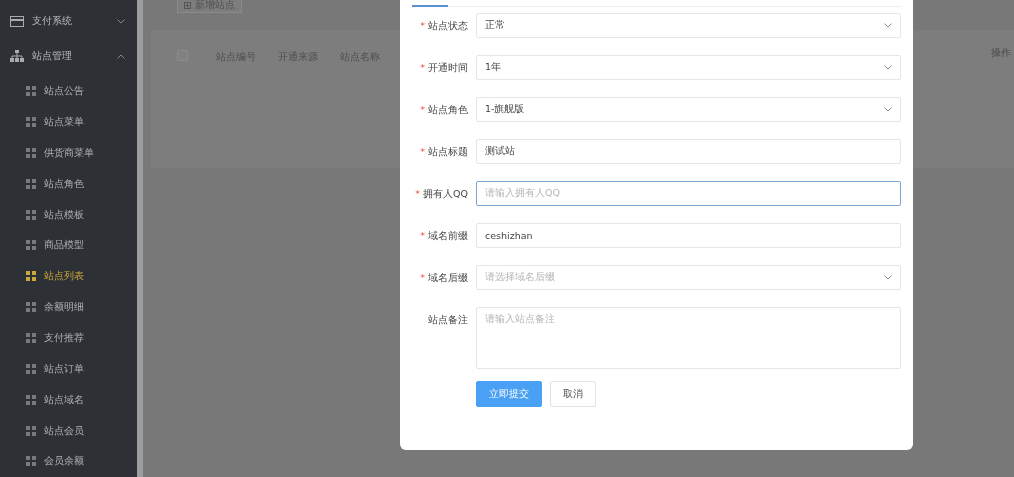 The width and height of the screenshot is (1014, 477). What do you see at coordinates (68, 214) in the screenshot?
I see `menu-item: 站点模板` at bounding box center [68, 214].